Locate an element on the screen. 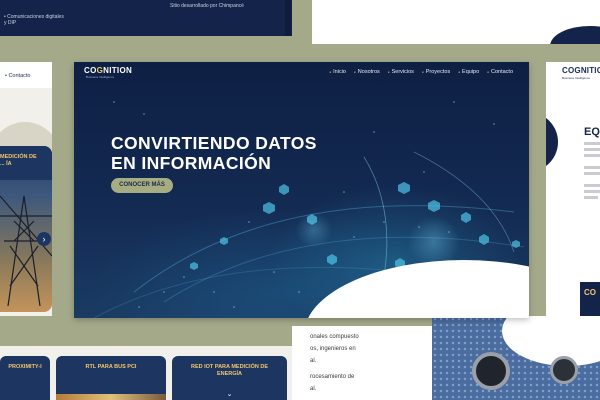 The width and height of the screenshot is (600, 400). brand-logo-text: NITION is located at coordinates (118, 70).